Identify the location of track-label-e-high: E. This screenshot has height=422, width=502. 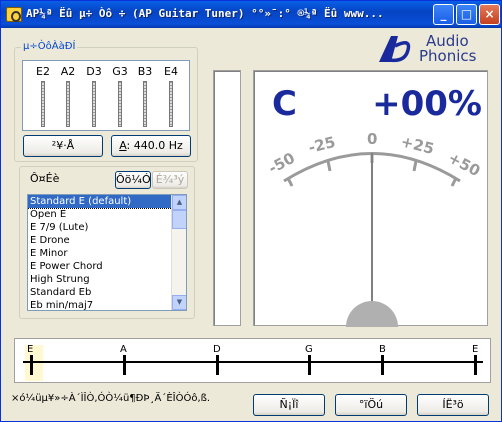
(475, 349).